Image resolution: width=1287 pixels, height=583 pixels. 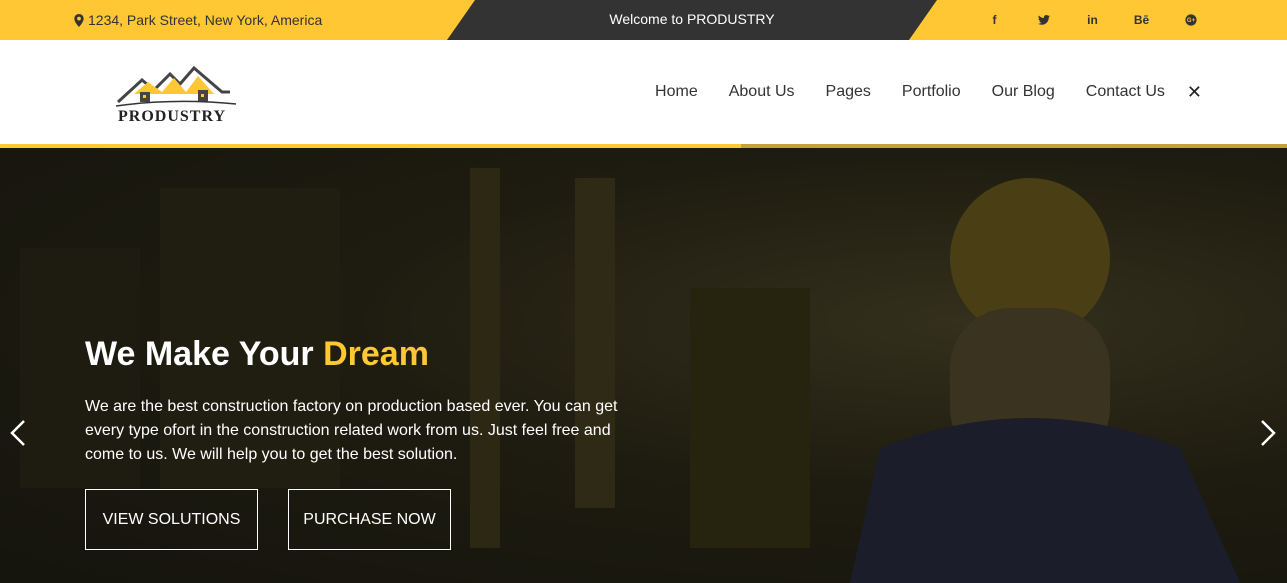 What do you see at coordinates (79, 20) in the screenshot?
I see `map-marker-icon` at bounding box center [79, 20].